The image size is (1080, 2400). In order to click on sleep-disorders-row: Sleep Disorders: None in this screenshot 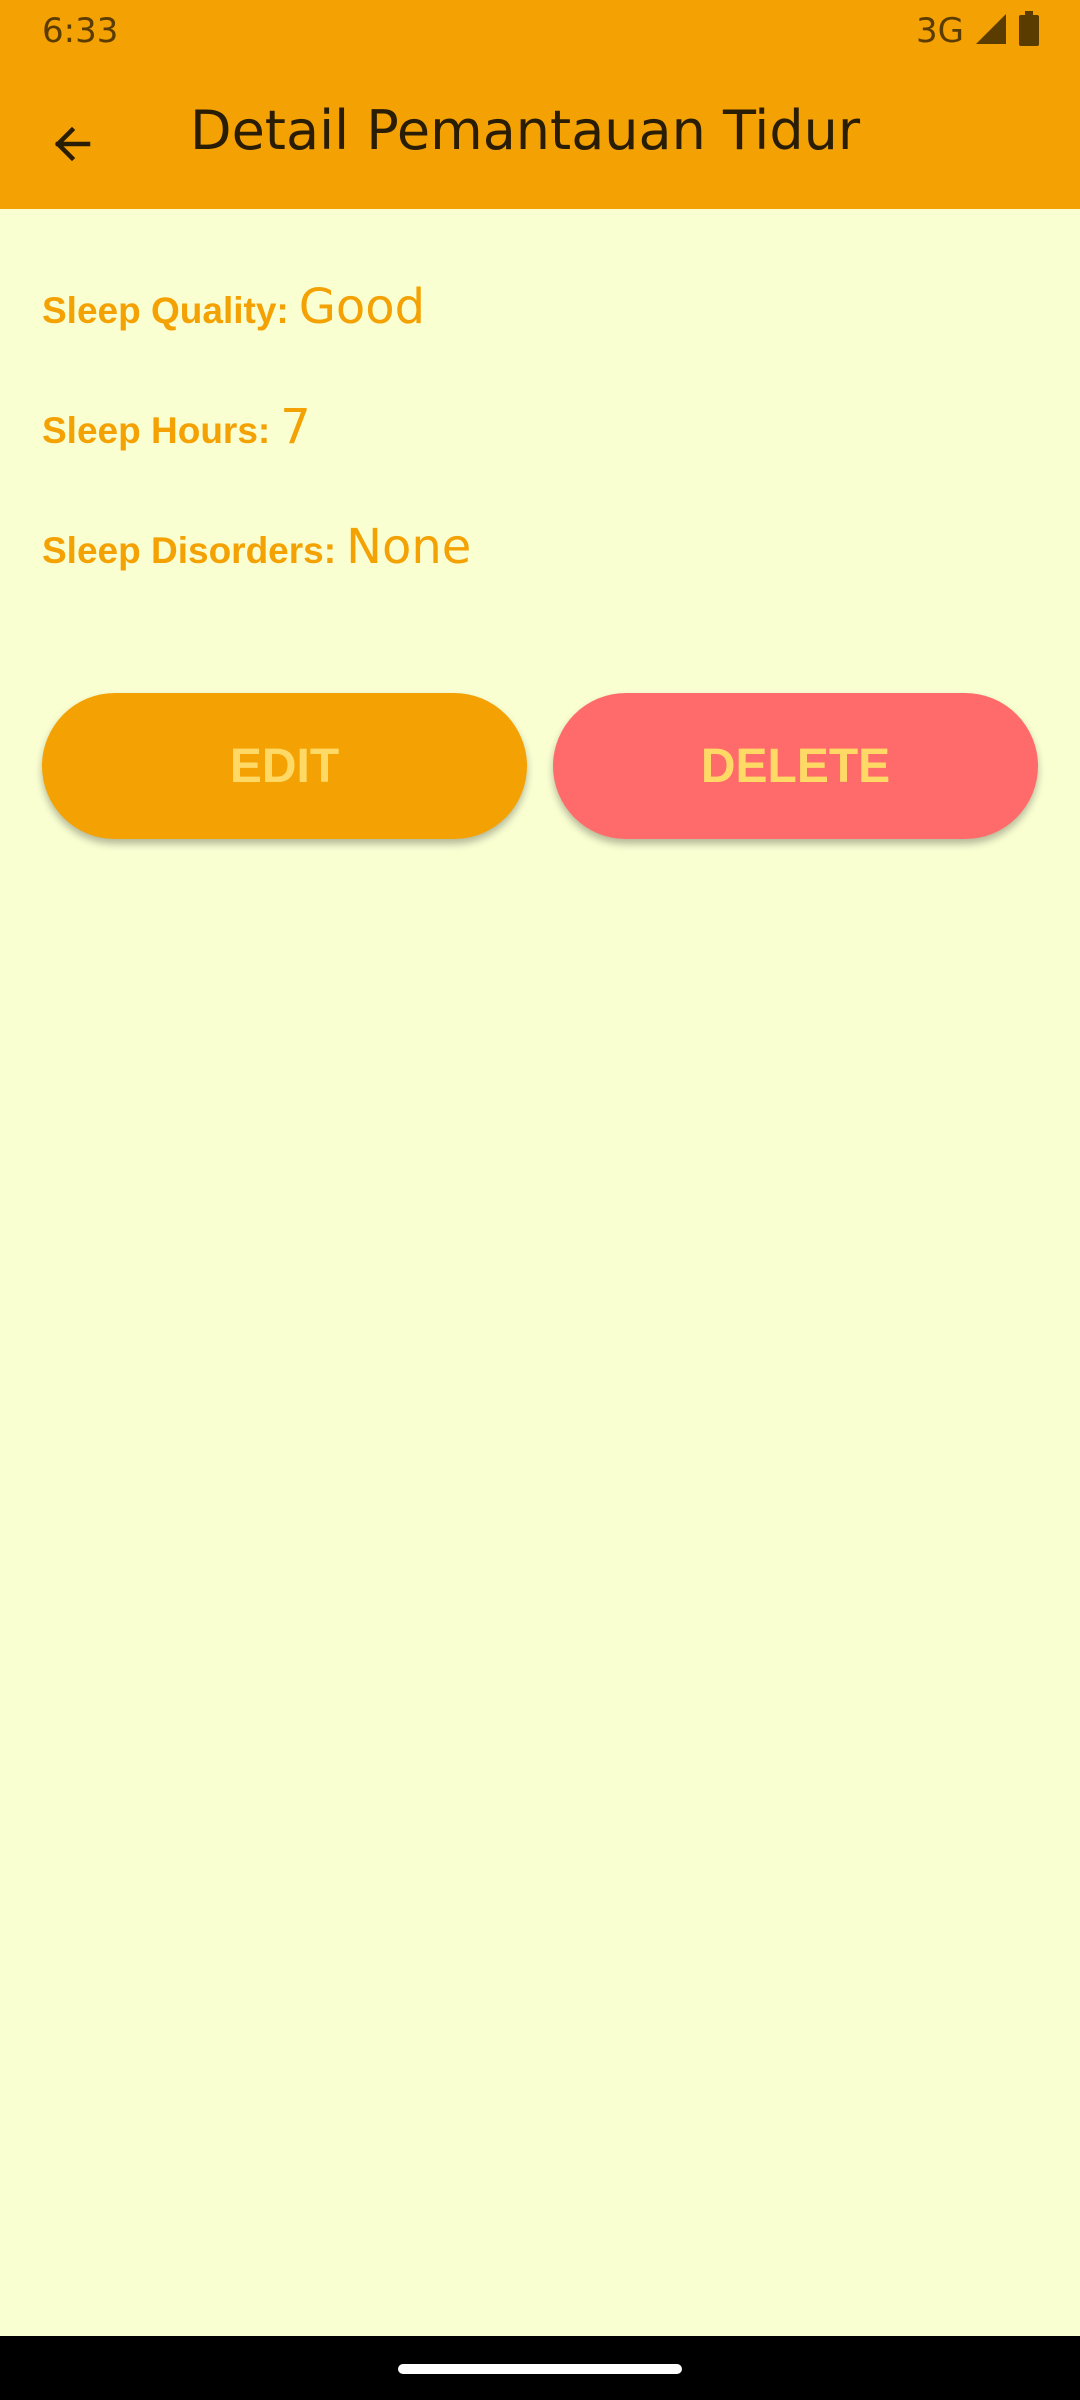, I will do `click(256, 547)`.